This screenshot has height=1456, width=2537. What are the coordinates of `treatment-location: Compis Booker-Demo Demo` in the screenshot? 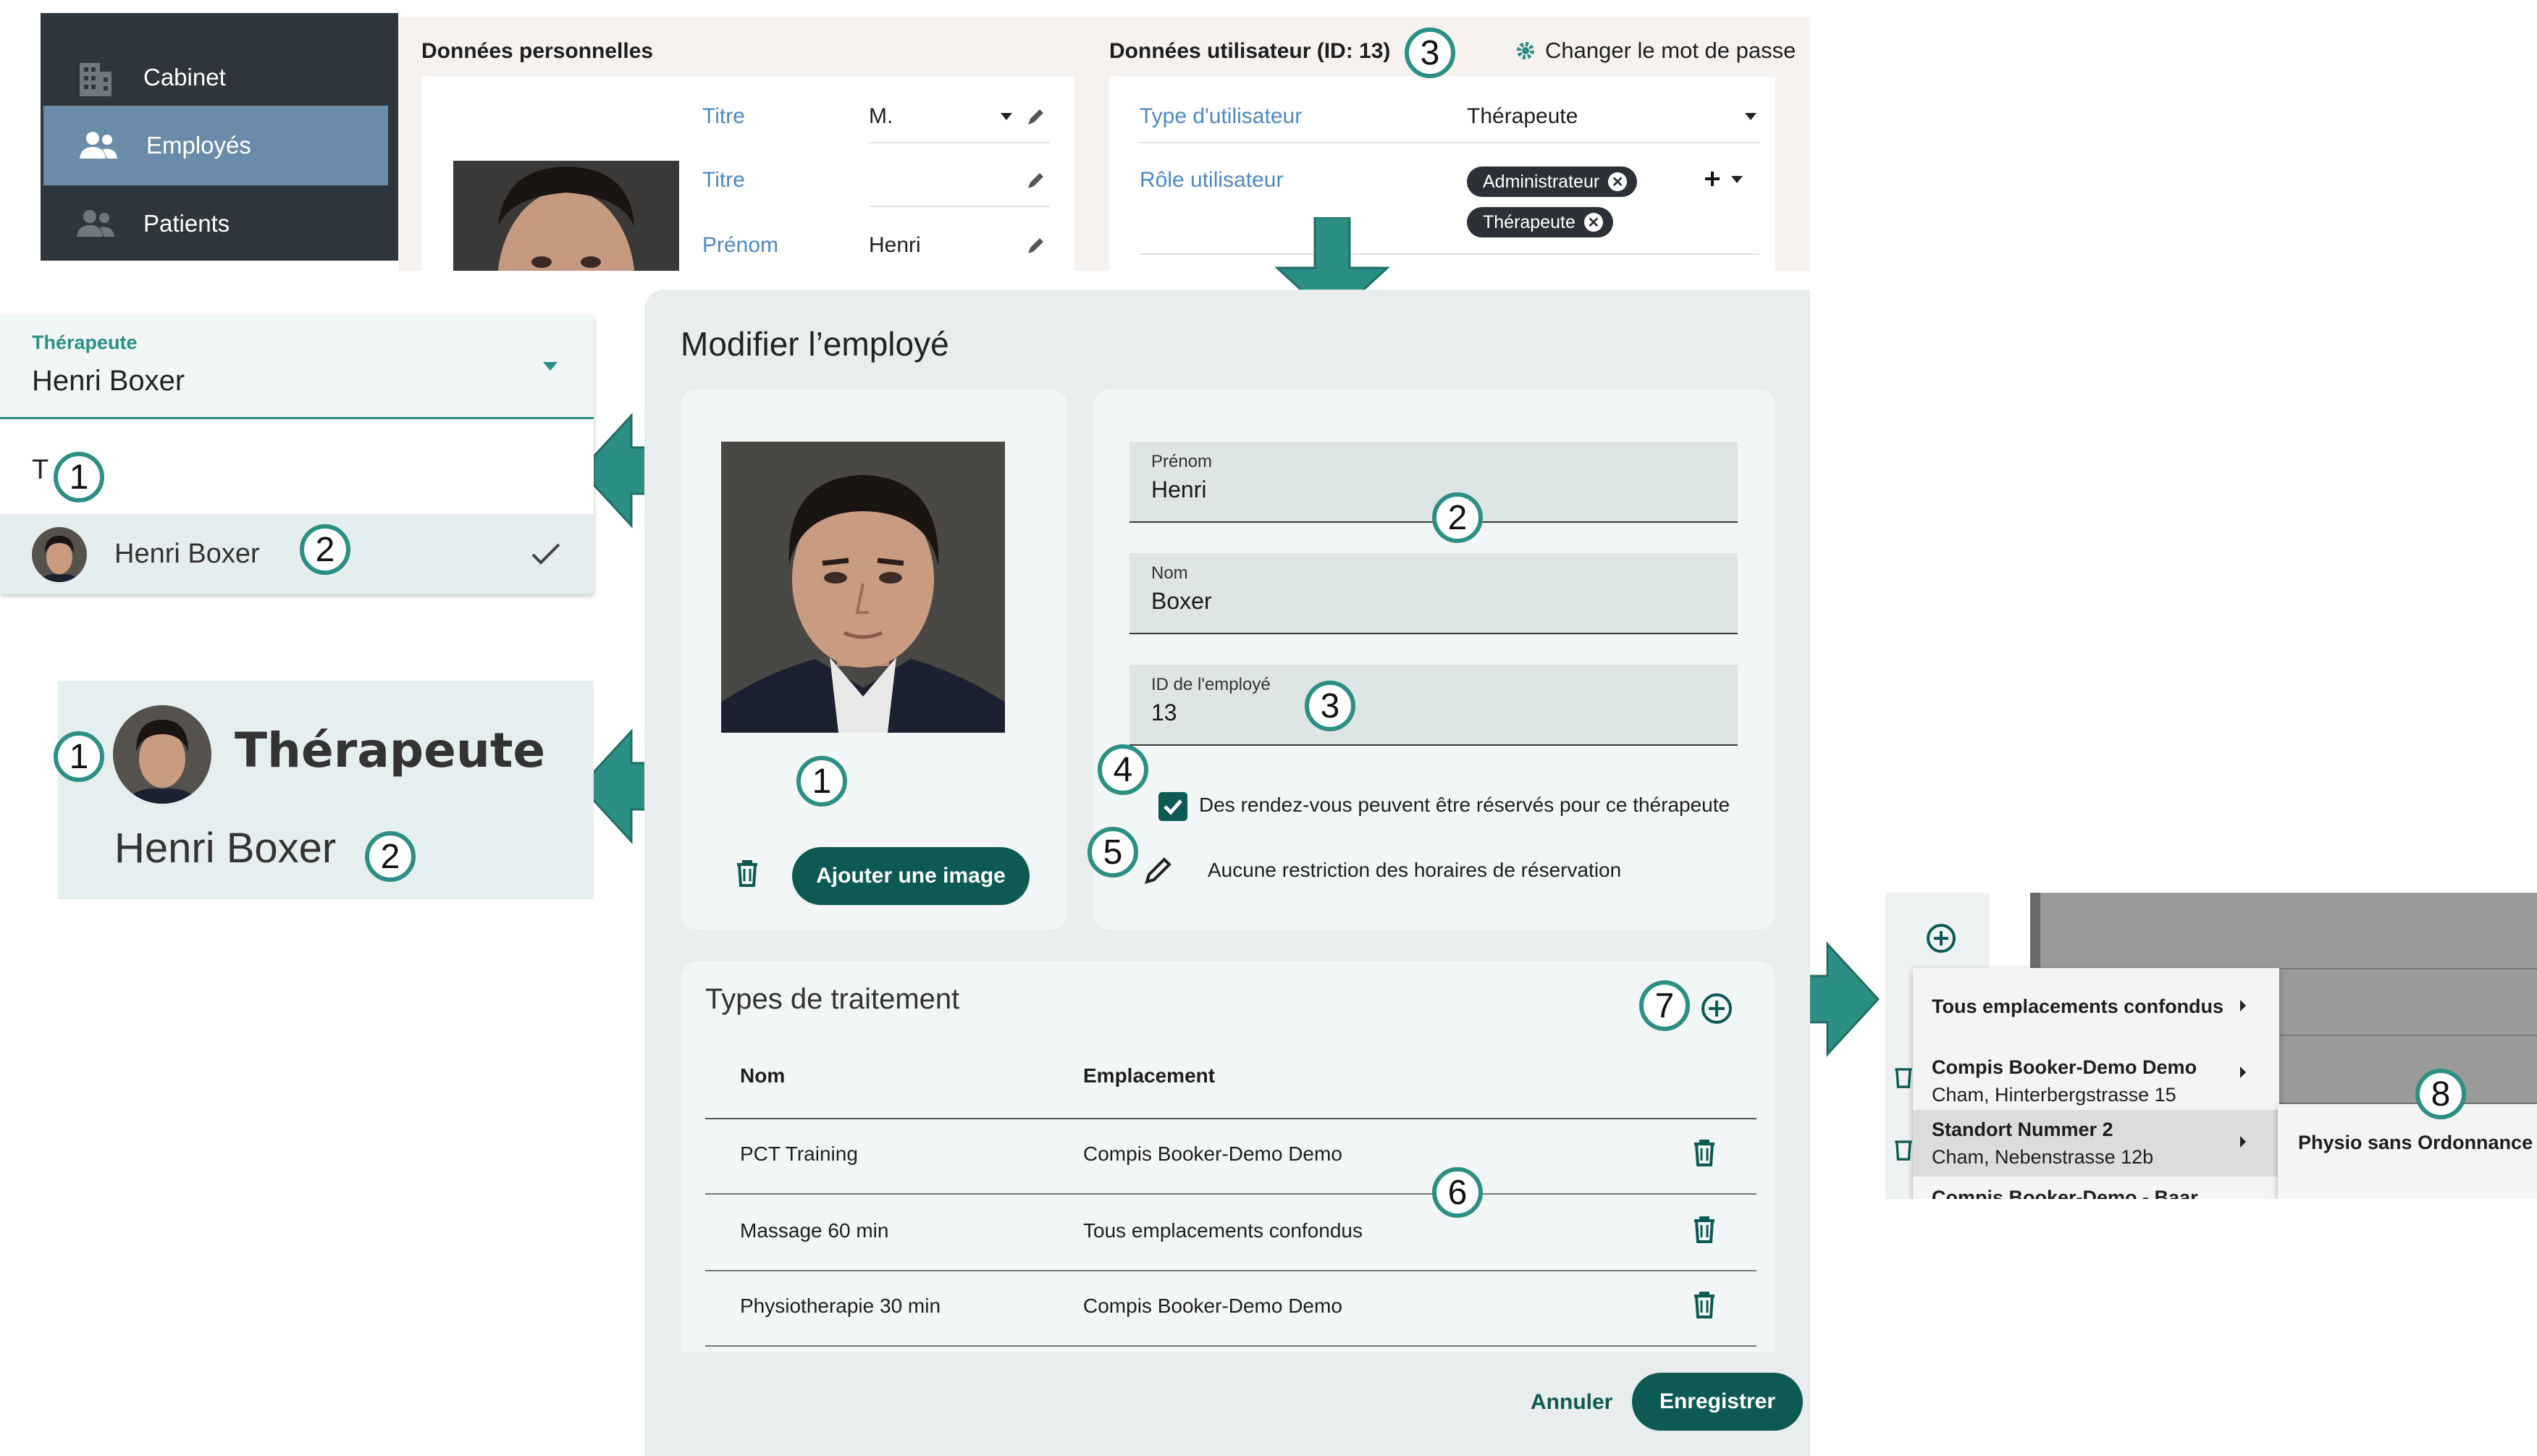 It's located at (1212, 1306).